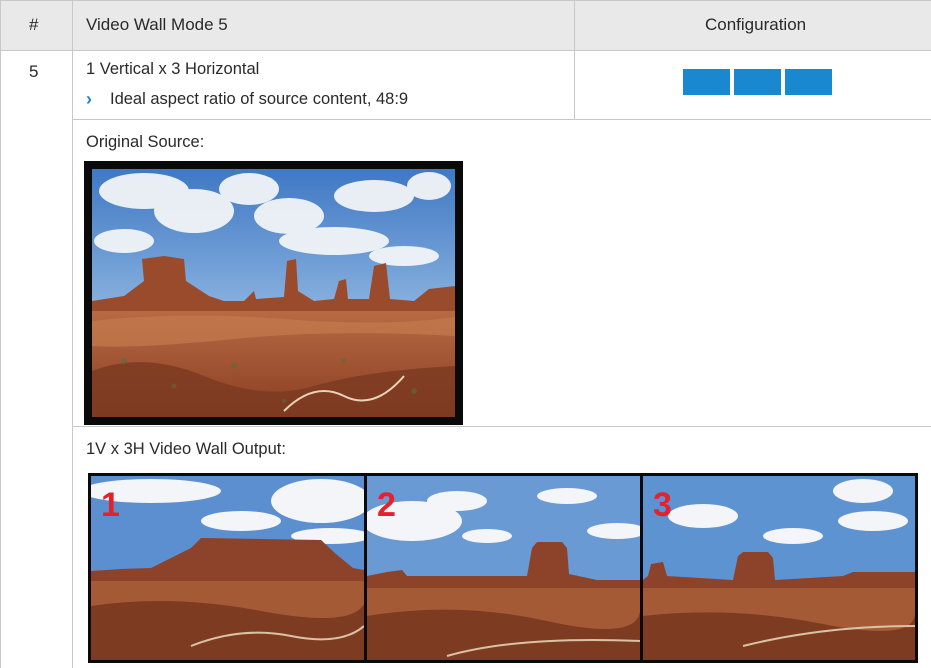  Describe the element at coordinates (157, 24) in the screenshot. I see `header-title: Video Wall Mode 5` at that location.